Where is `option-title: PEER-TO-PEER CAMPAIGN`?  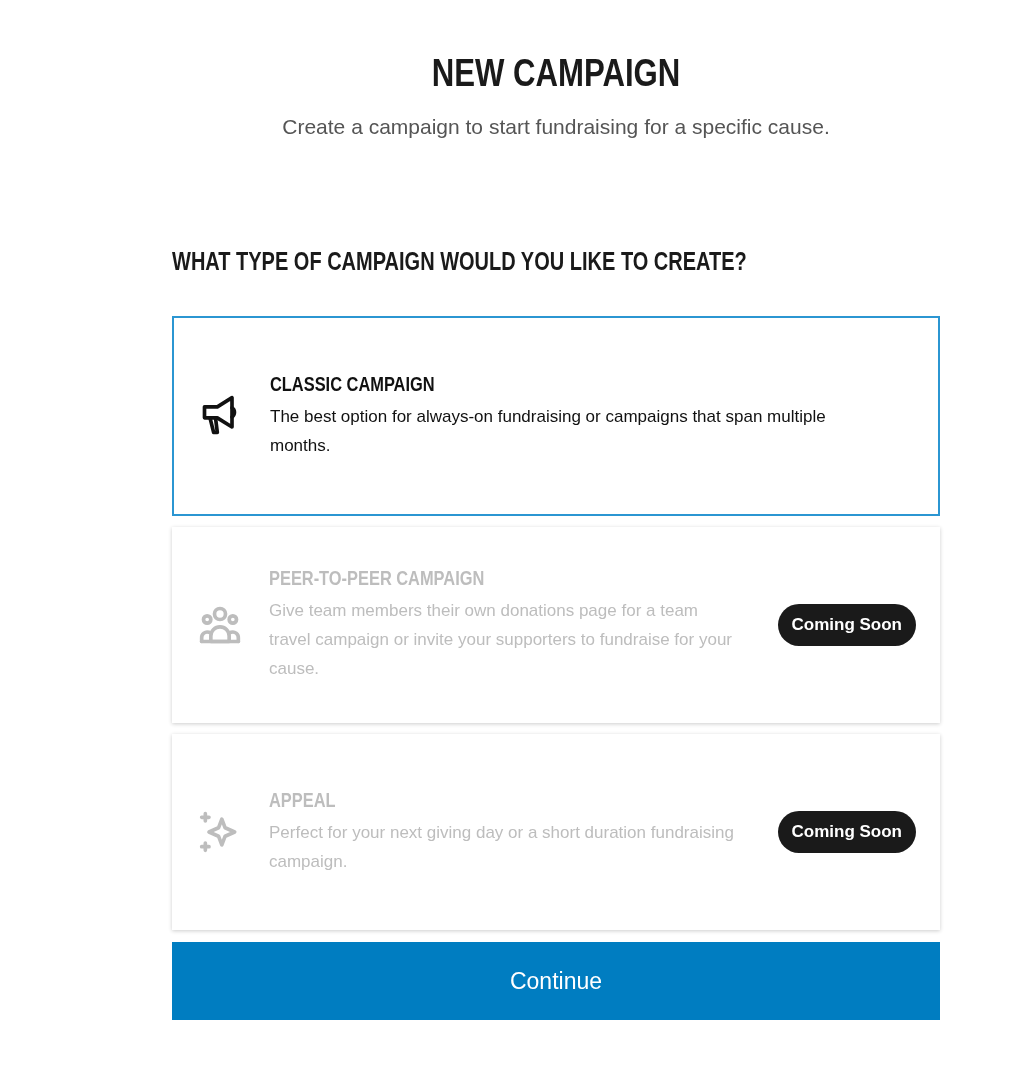 option-title: PEER-TO-PEER CAMPAIGN is located at coordinates (377, 578).